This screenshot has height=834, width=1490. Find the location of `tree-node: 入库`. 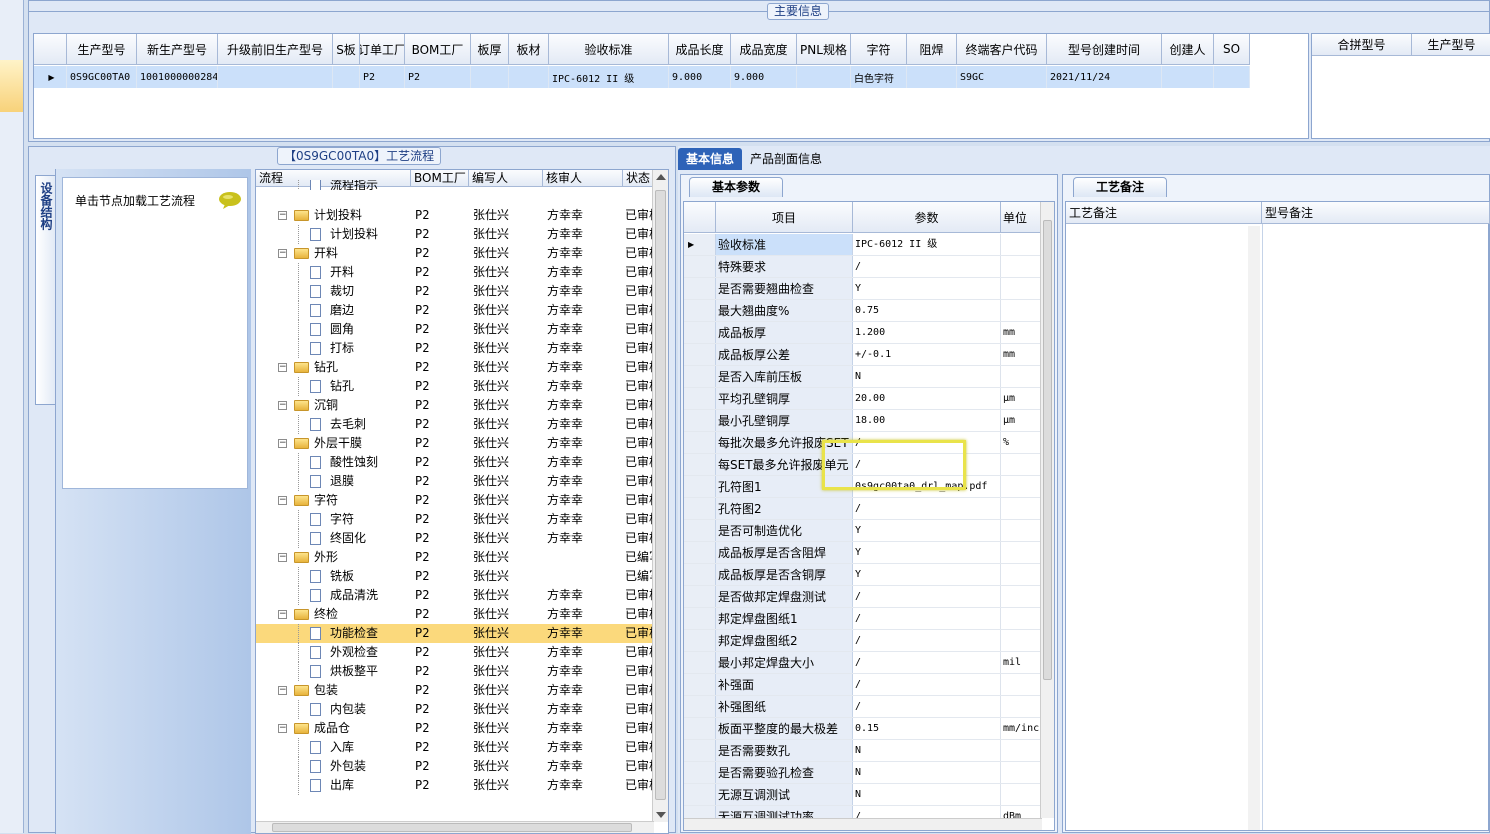

tree-node: 入库 is located at coordinates (333, 747).